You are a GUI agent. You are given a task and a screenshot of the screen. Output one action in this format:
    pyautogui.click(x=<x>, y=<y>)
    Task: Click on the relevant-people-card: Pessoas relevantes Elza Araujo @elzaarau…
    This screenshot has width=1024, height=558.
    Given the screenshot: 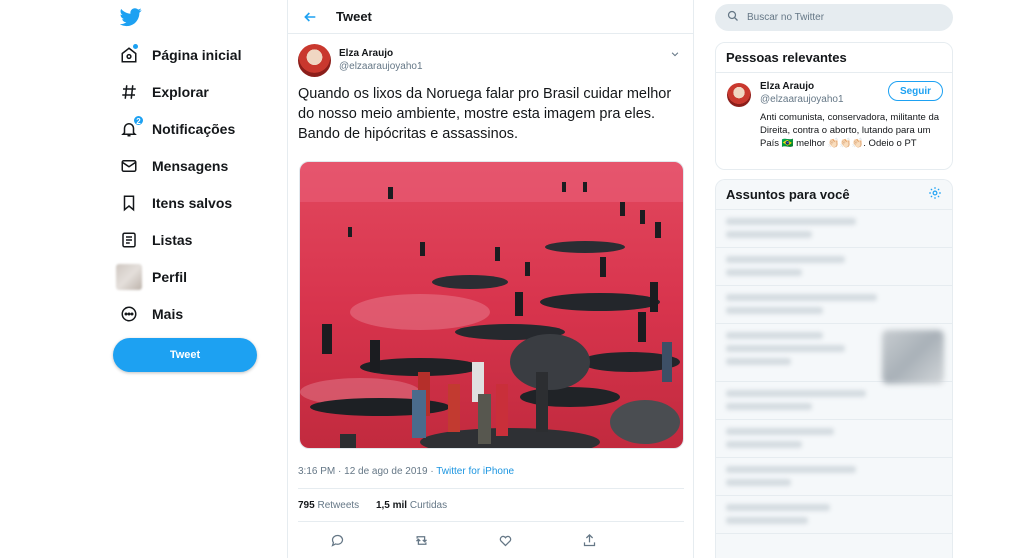 What is the action you would take?
    pyautogui.click(x=834, y=106)
    